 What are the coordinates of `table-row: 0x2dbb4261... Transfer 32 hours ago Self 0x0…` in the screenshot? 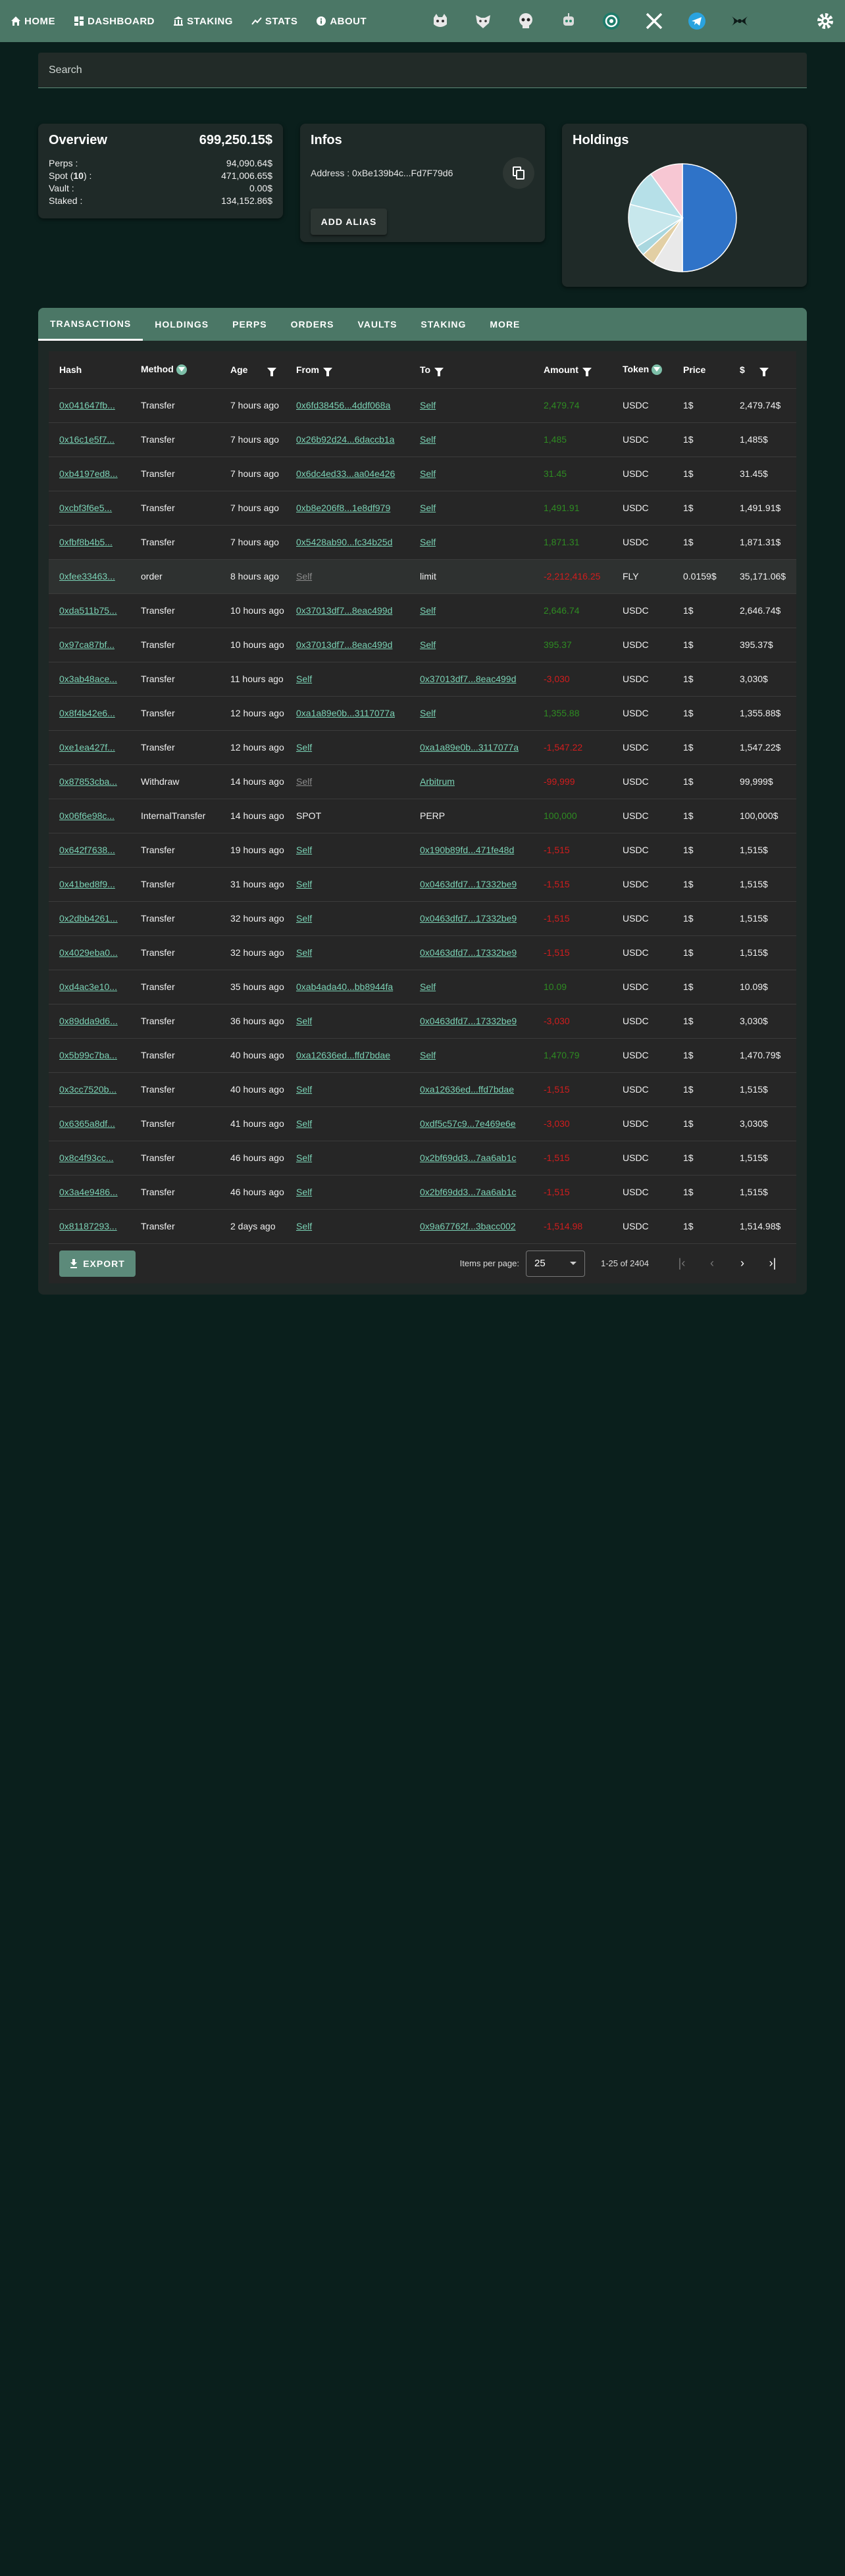 It's located at (423, 918).